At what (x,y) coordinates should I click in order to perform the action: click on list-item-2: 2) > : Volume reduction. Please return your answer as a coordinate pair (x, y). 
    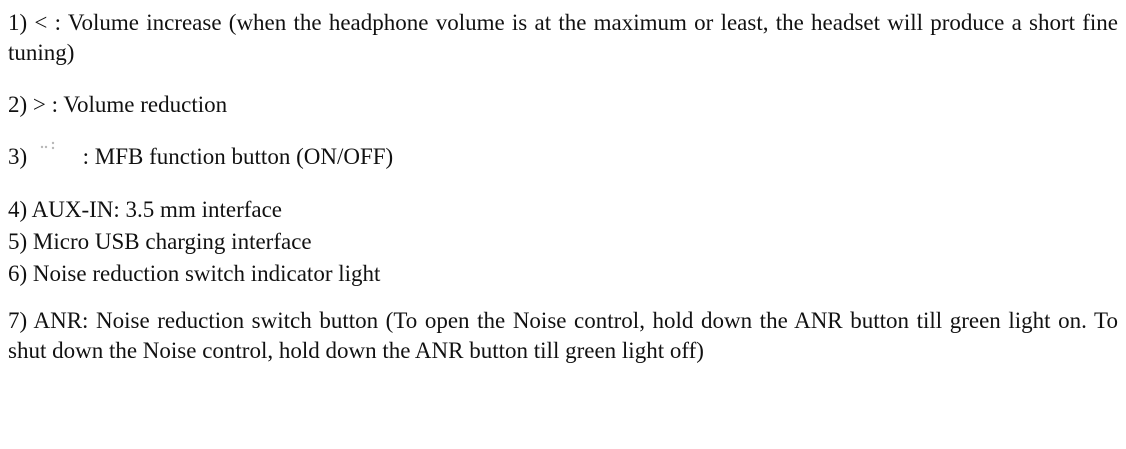
    Looking at the image, I should click on (563, 105).